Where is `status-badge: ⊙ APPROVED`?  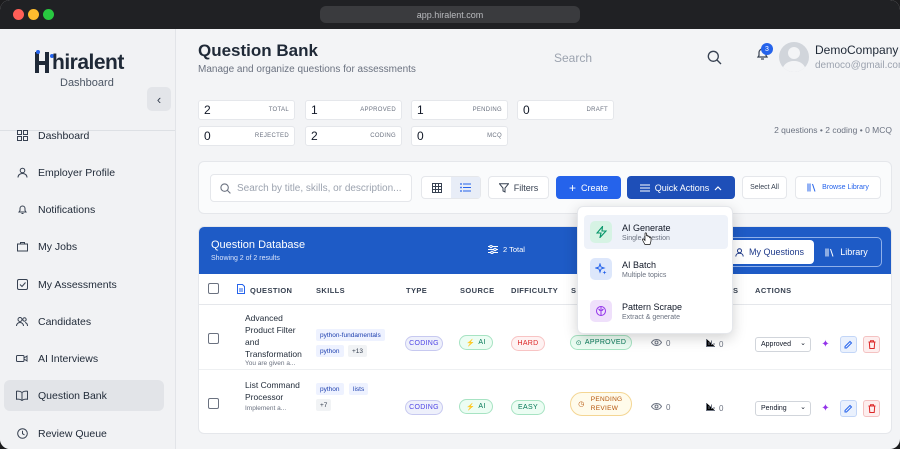 status-badge: ⊙ APPROVED is located at coordinates (601, 342).